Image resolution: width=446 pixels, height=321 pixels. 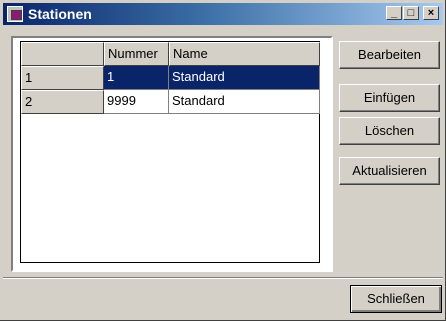 What do you see at coordinates (15, 14) in the screenshot?
I see `app-icon` at bounding box center [15, 14].